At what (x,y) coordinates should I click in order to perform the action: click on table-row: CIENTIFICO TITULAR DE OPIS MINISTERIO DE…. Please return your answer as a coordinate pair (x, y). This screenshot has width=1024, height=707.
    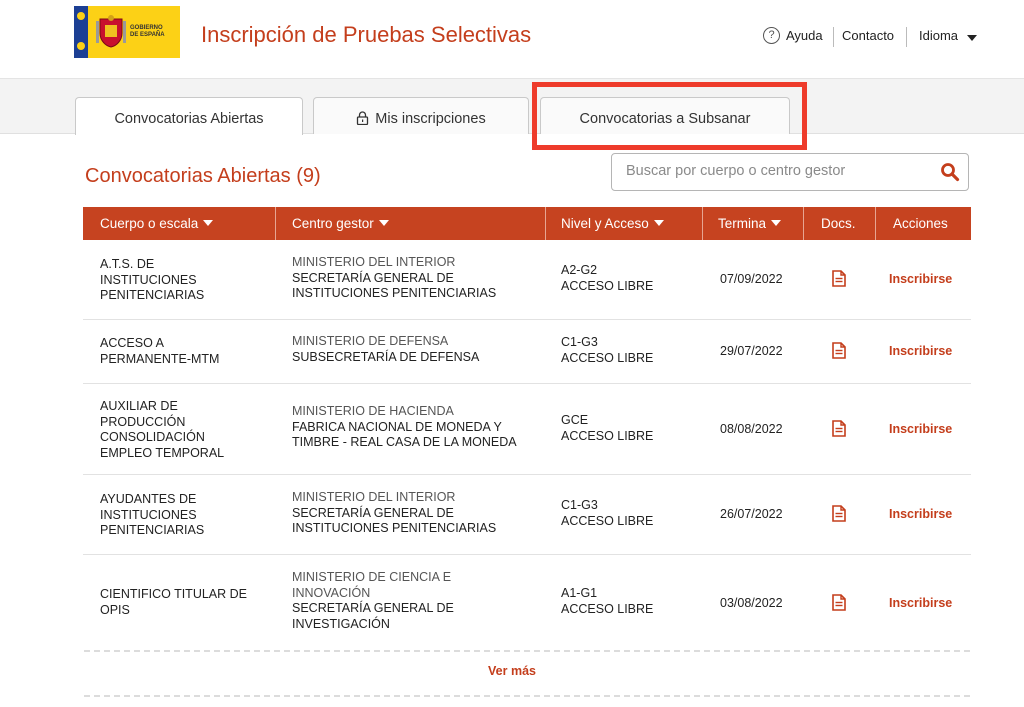
    Looking at the image, I should click on (527, 602).